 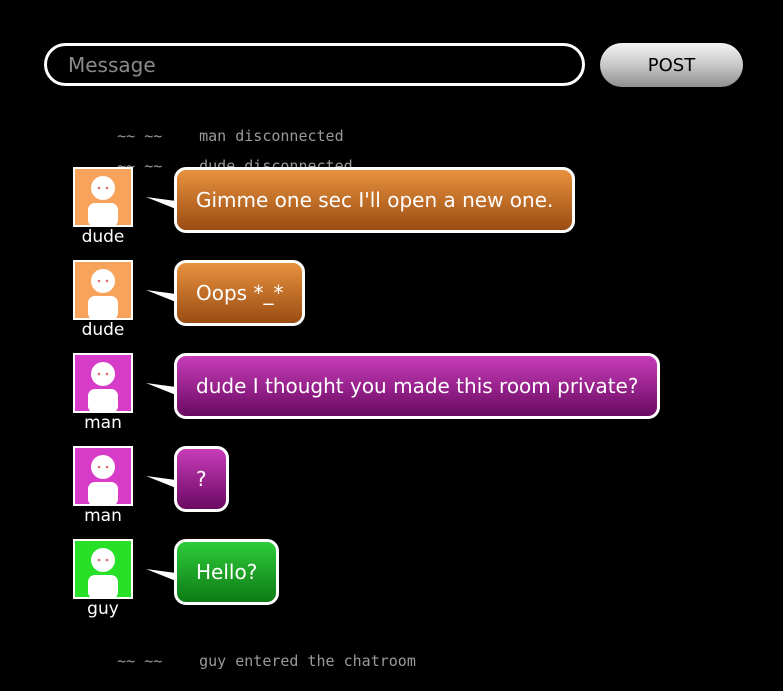 I want to click on message-bubble: ?, so click(x=201, y=479).